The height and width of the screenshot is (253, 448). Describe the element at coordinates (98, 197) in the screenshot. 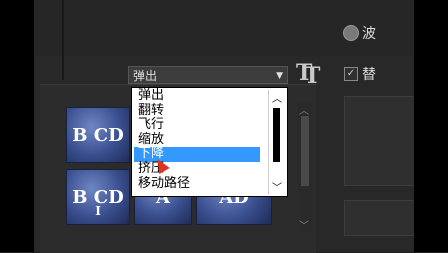

I see `animation-tile: B CD I` at that location.